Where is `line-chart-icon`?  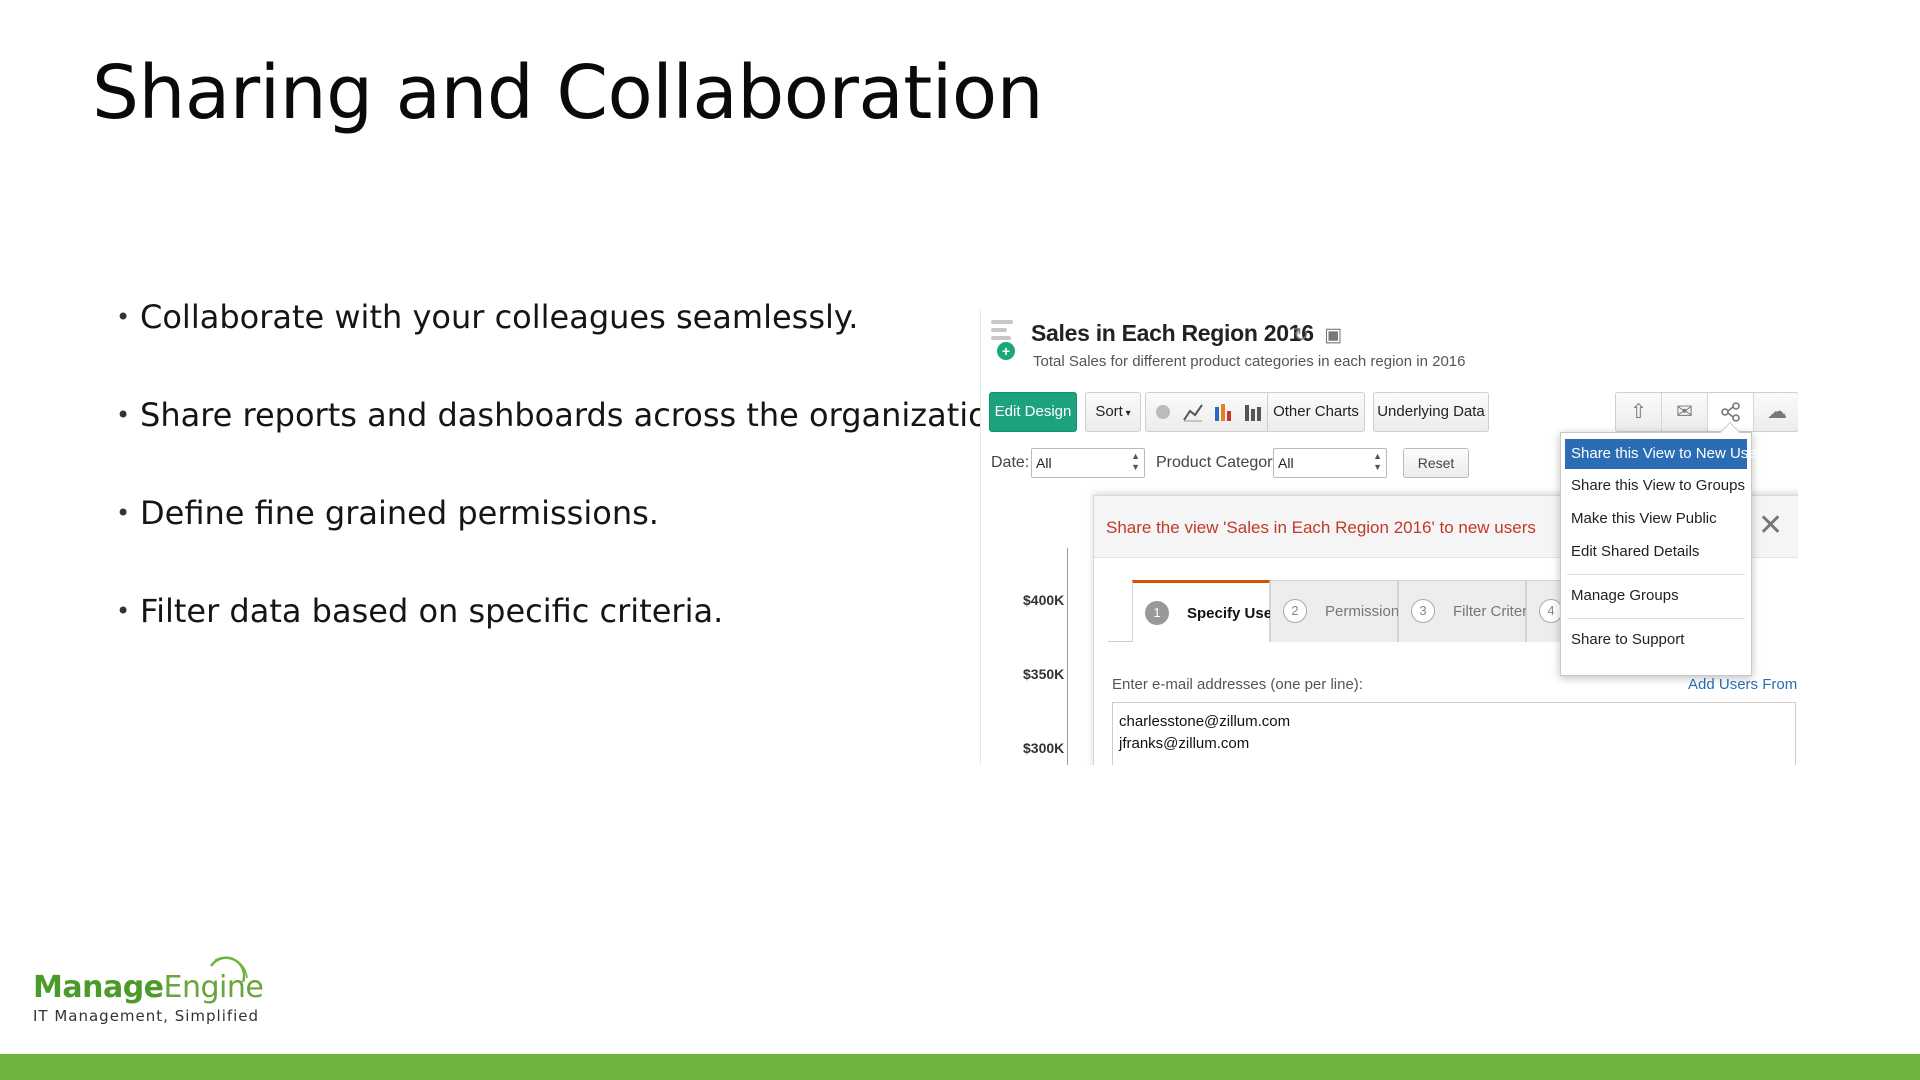
line-chart-icon is located at coordinates (1193, 412).